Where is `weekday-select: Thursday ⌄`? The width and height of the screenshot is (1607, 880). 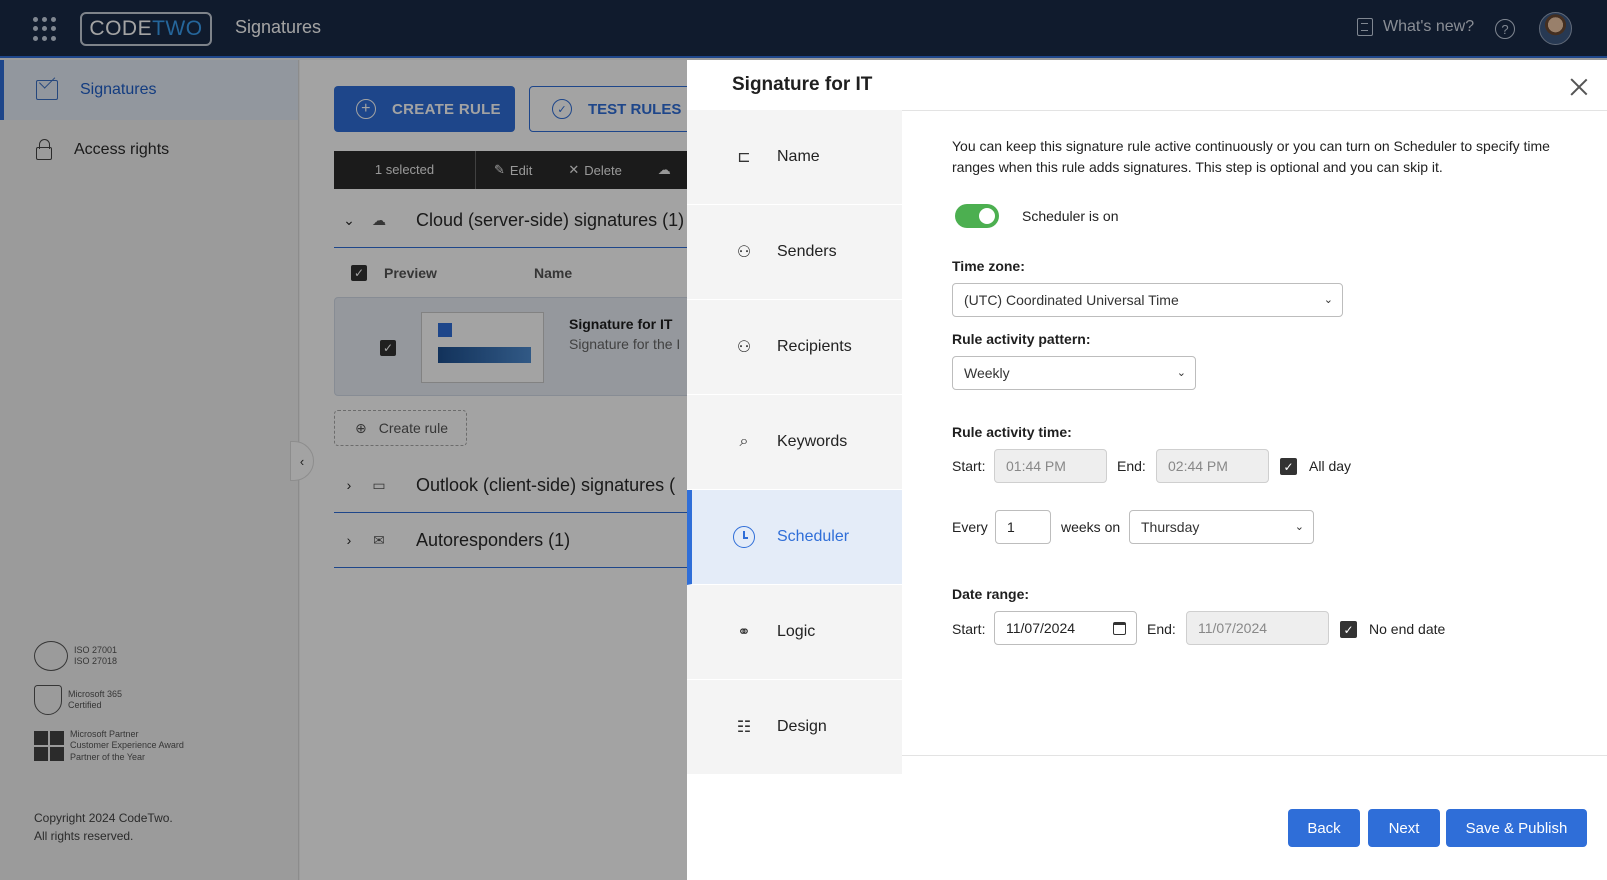 weekday-select: Thursday ⌄ is located at coordinates (1221, 527).